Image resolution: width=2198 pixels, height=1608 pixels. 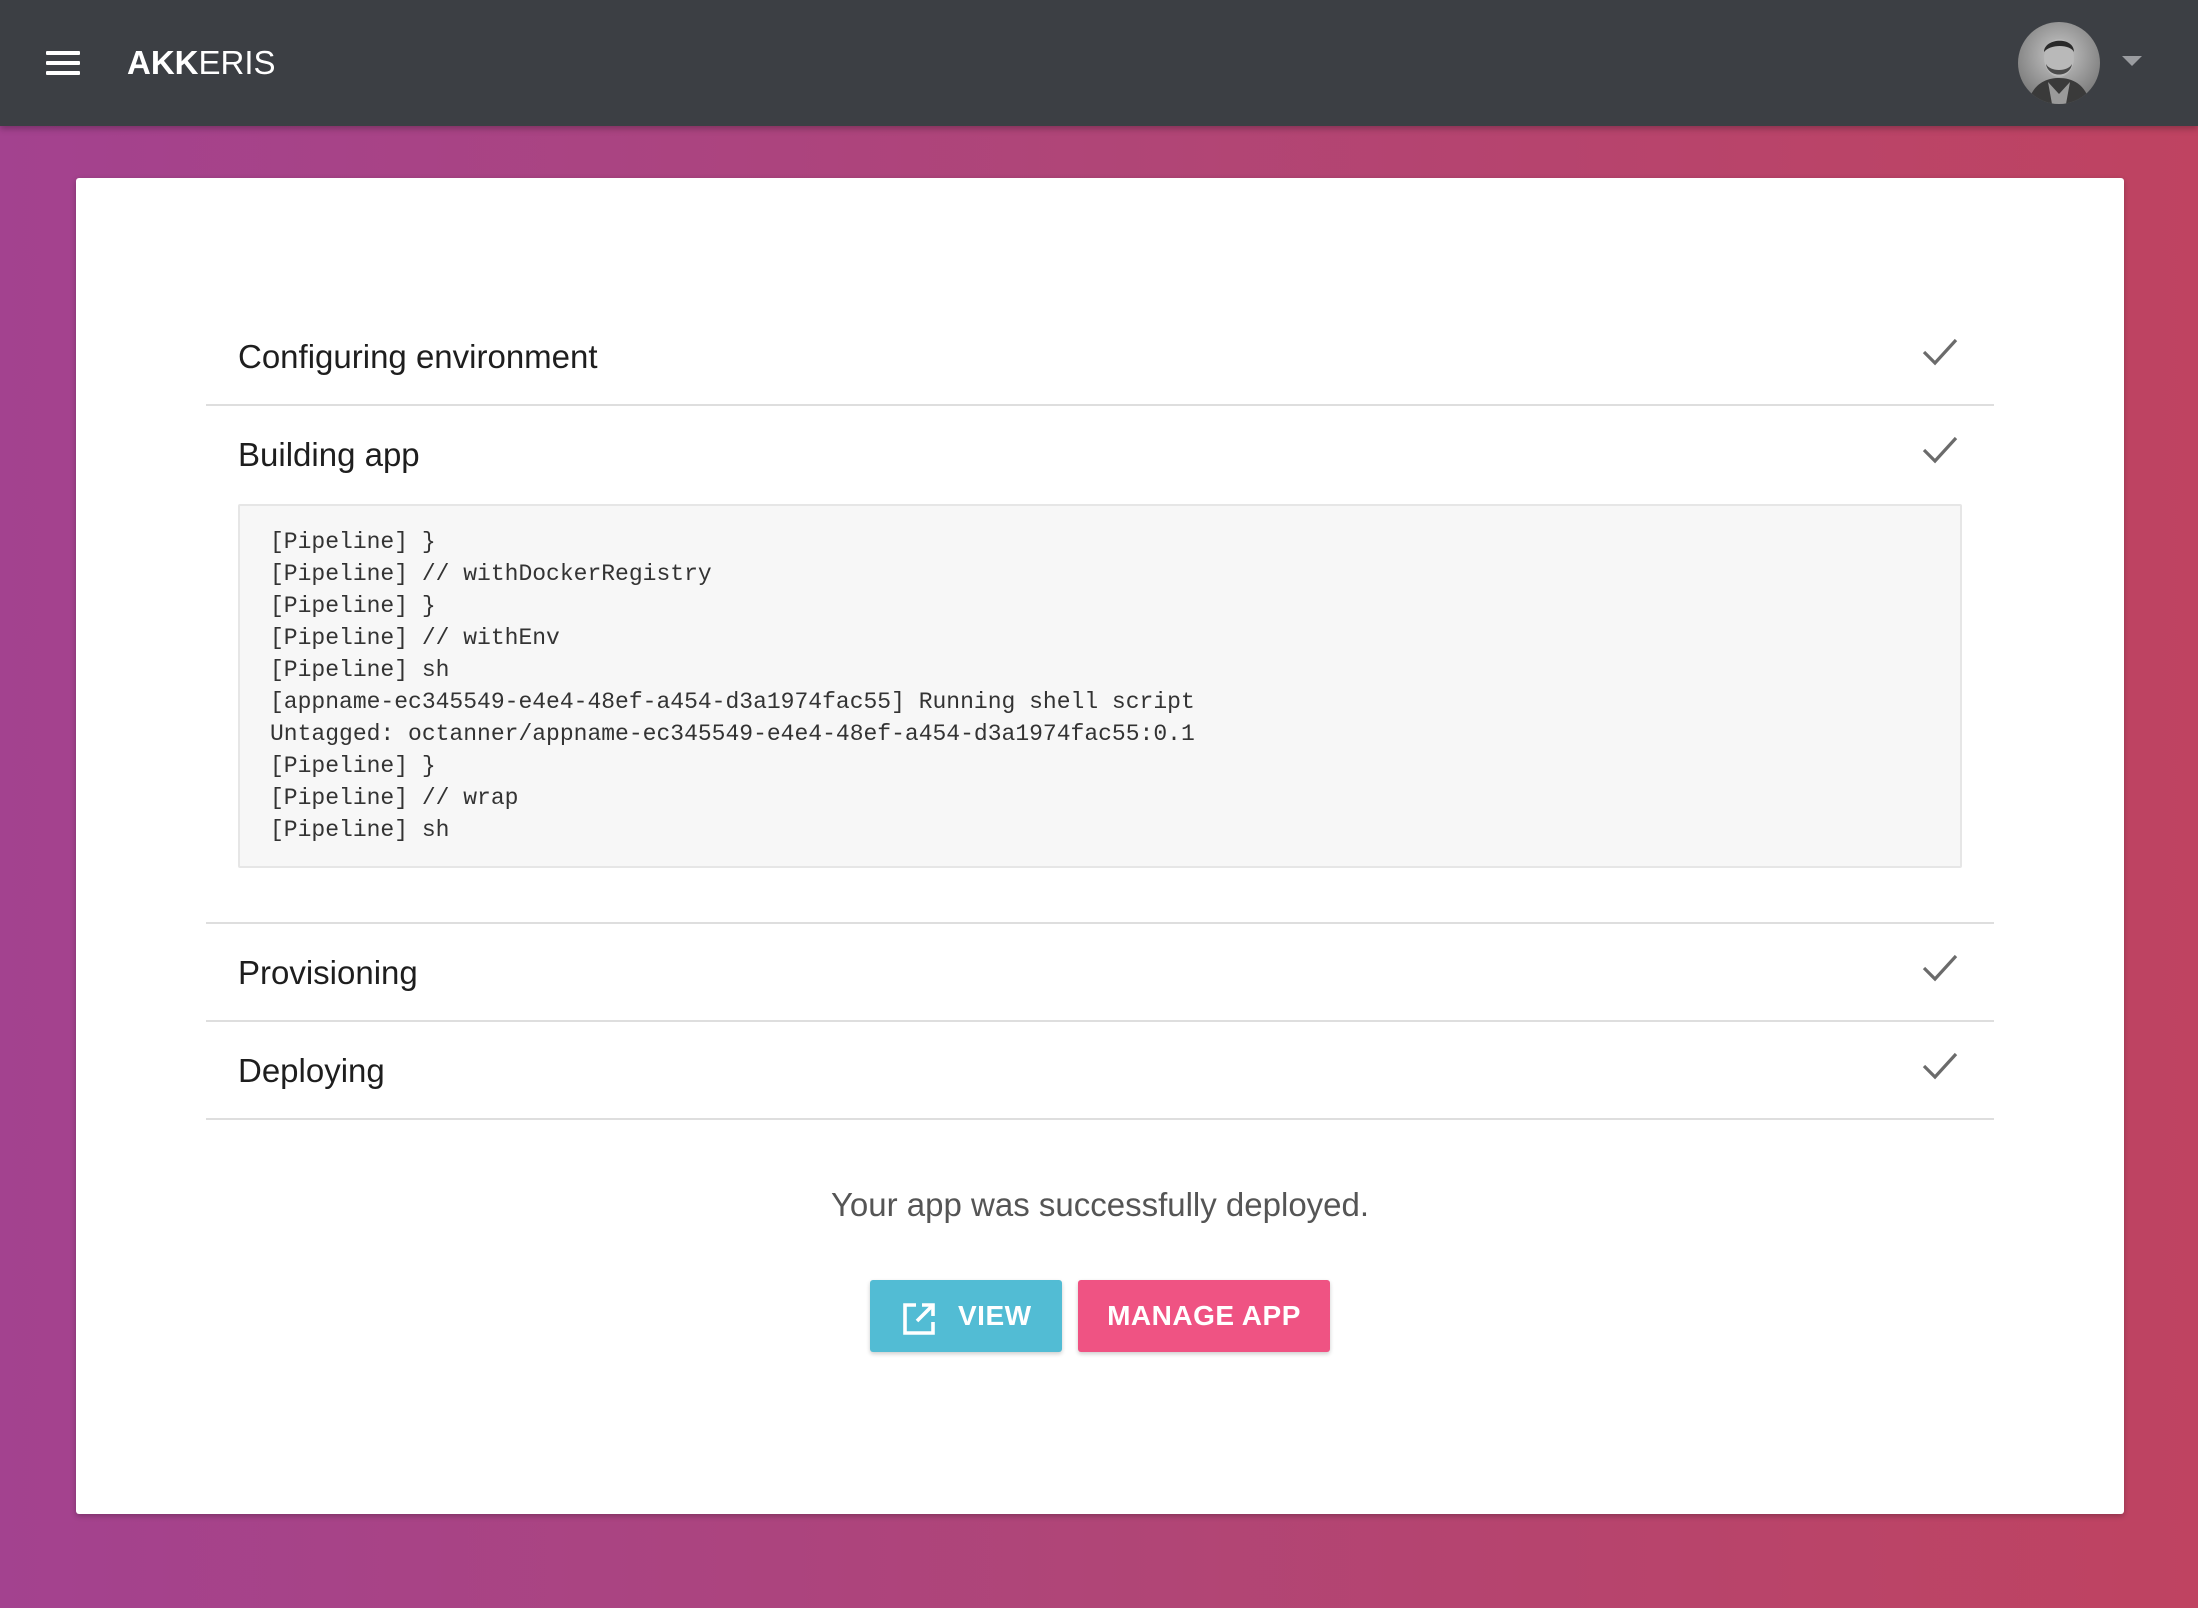 I want to click on top-bar: AKKERIS, so click(x=1099, y=63).